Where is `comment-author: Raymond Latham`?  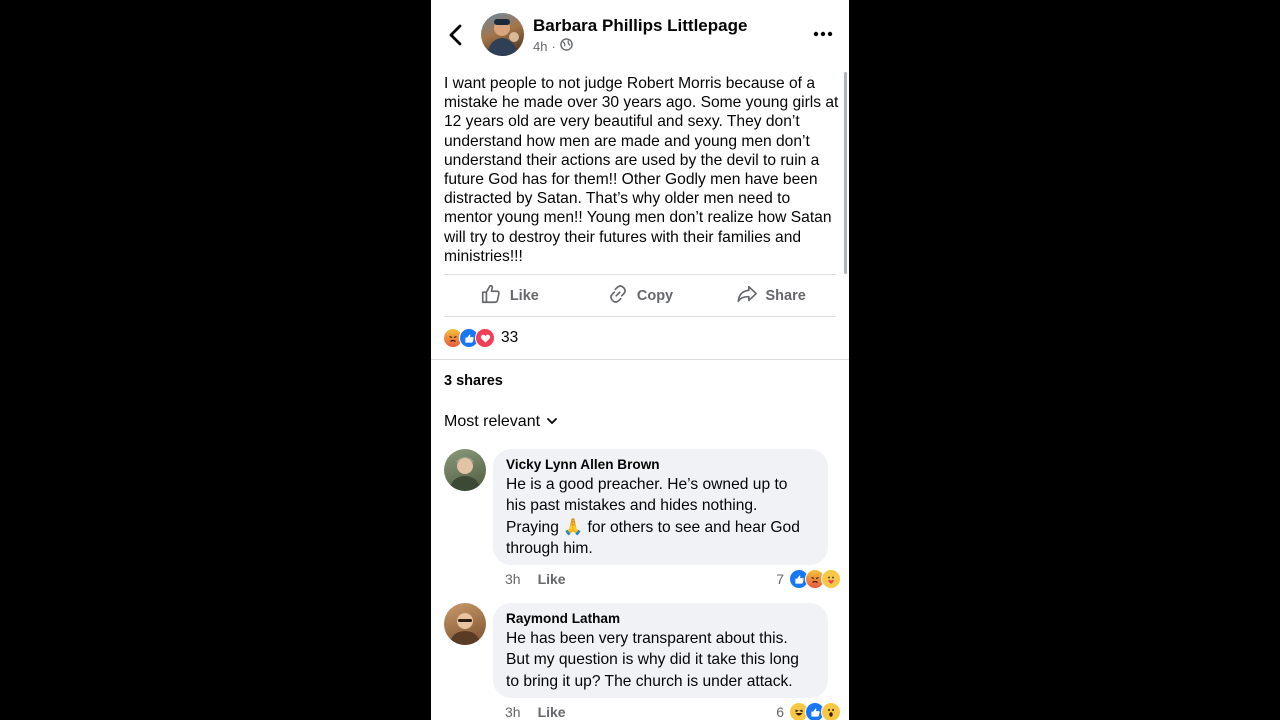
comment-author: Raymond Latham is located at coordinates (660, 618).